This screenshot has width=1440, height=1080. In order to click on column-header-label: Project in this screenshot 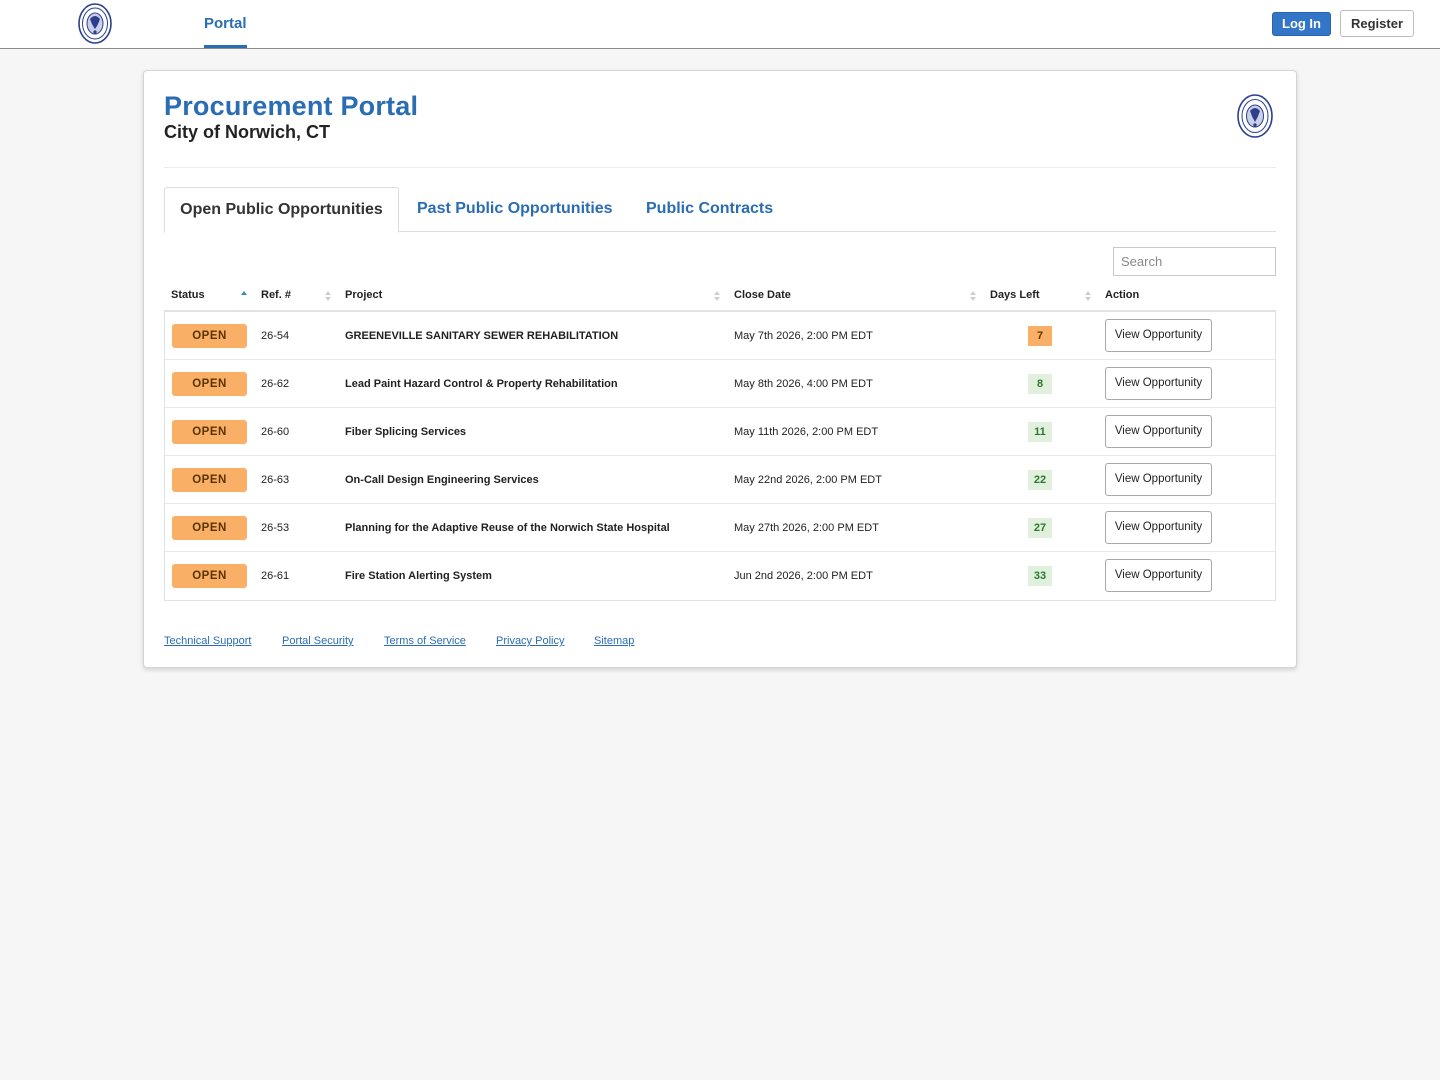, I will do `click(364, 295)`.